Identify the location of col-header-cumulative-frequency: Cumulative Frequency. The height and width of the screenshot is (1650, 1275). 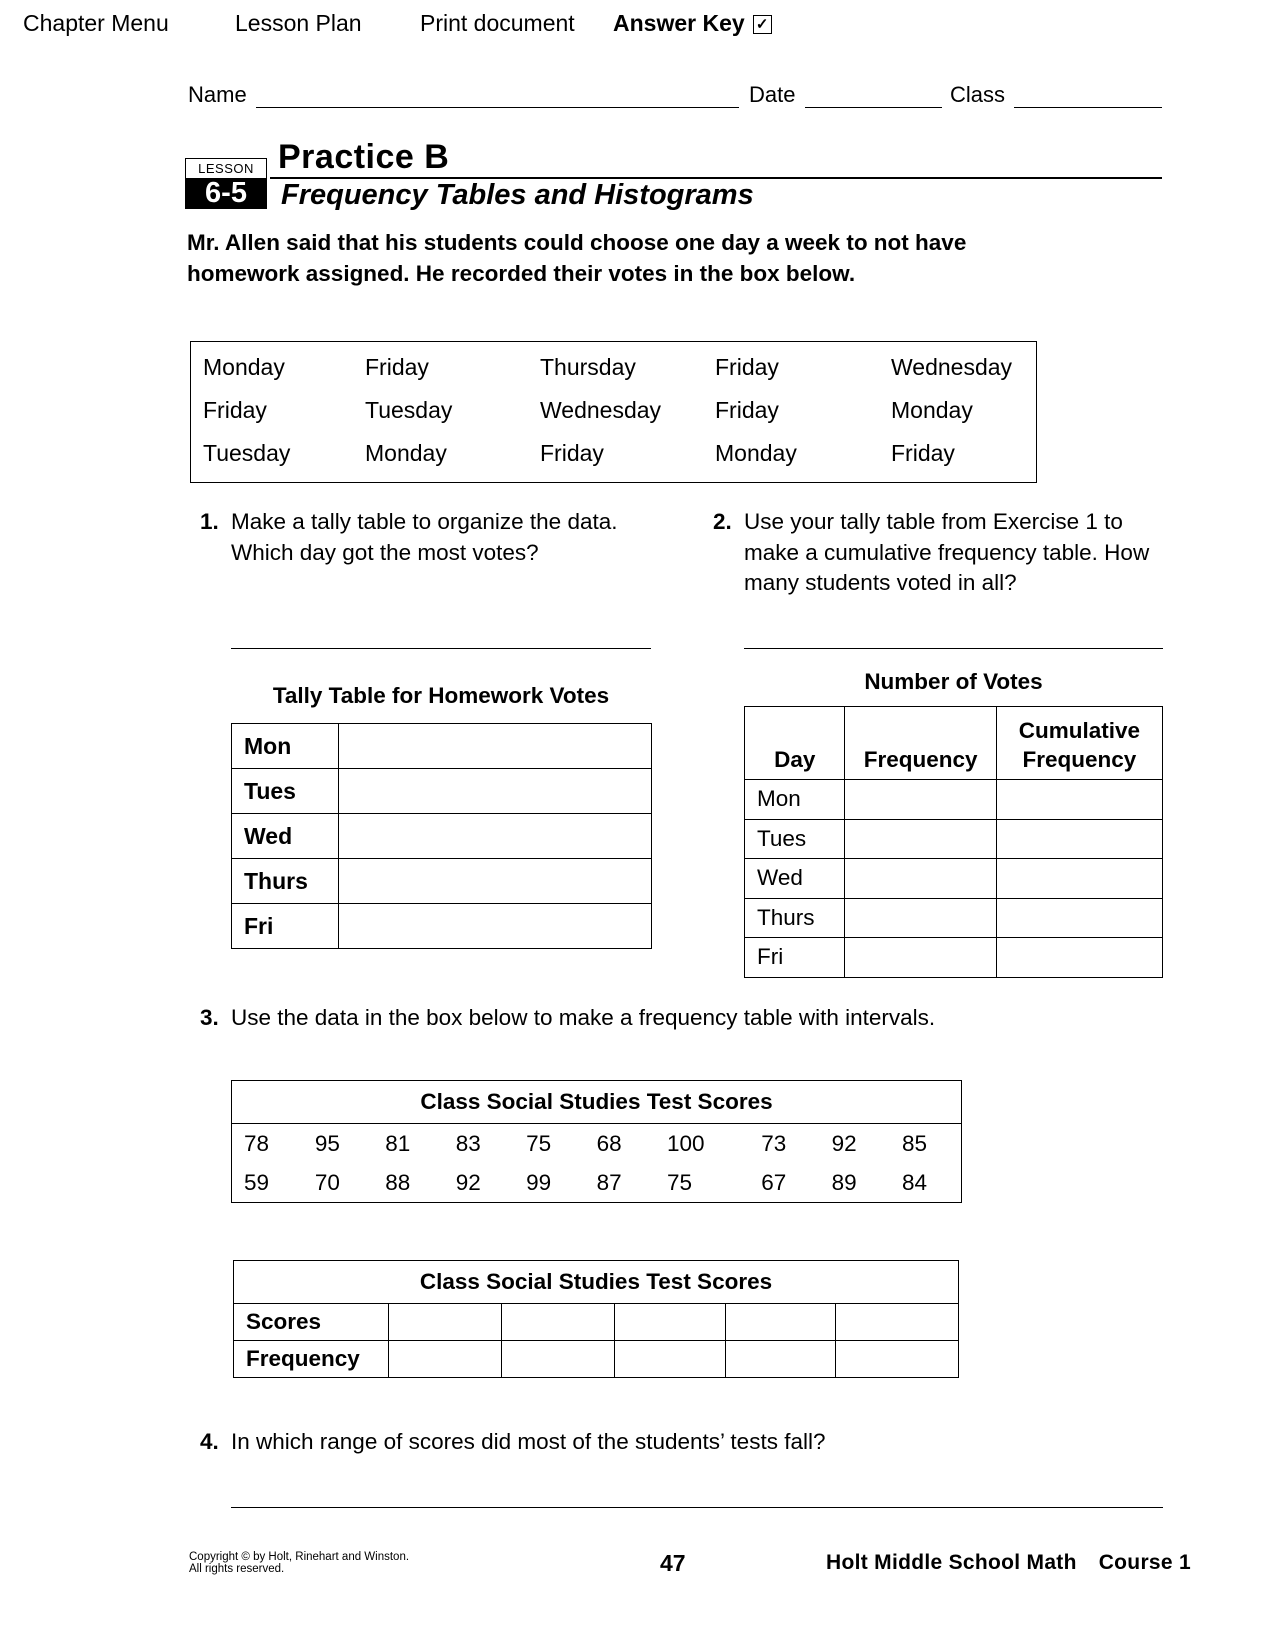
(1079, 743).